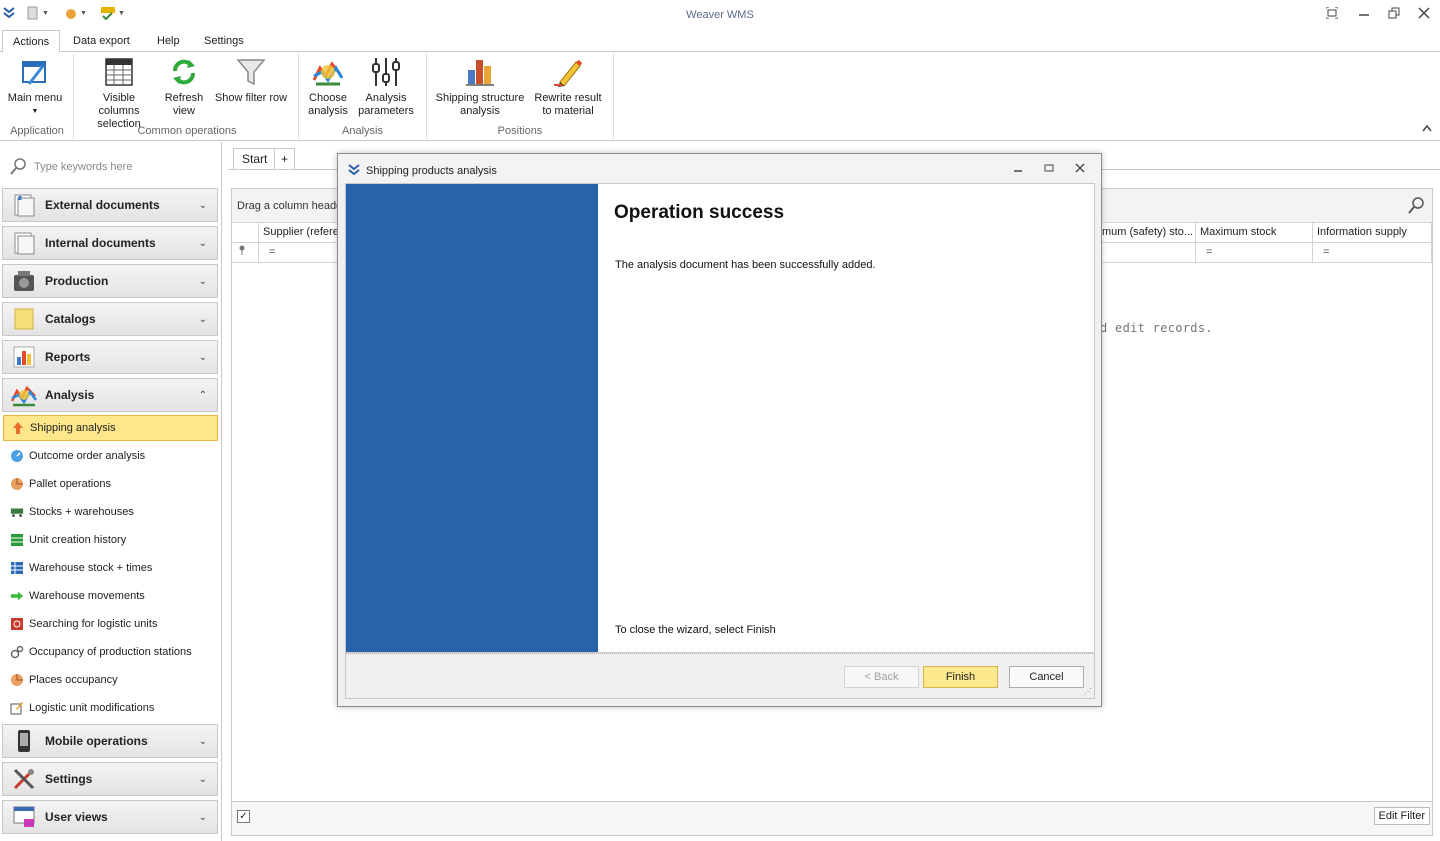 The width and height of the screenshot is (1440, 841). What do you see at coordinates (168, 41) in the screenshot?
I see `tab-help: Help` at bounding box center [168, 41].